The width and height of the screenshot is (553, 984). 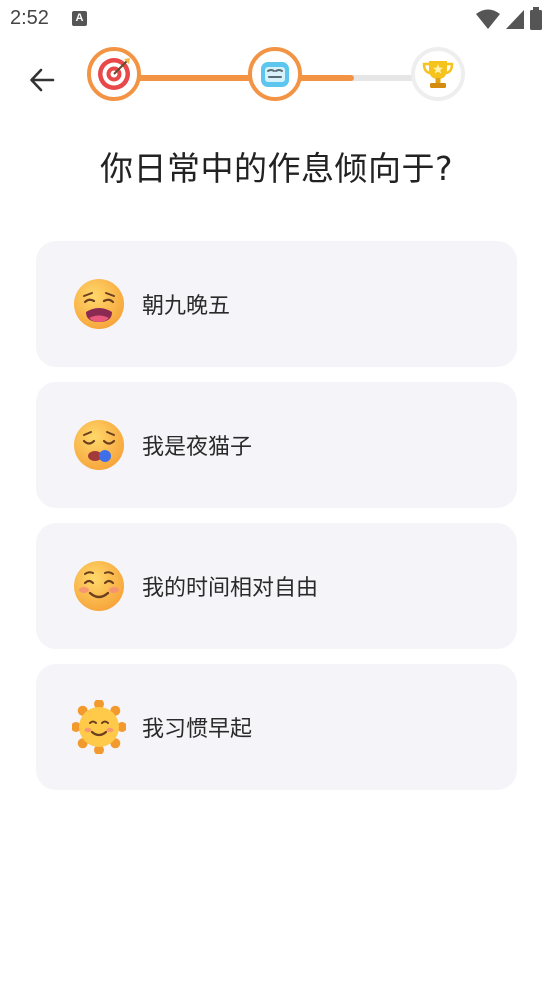 I want to click on option-label: 朝九晚五, so click(x=186, y=306).